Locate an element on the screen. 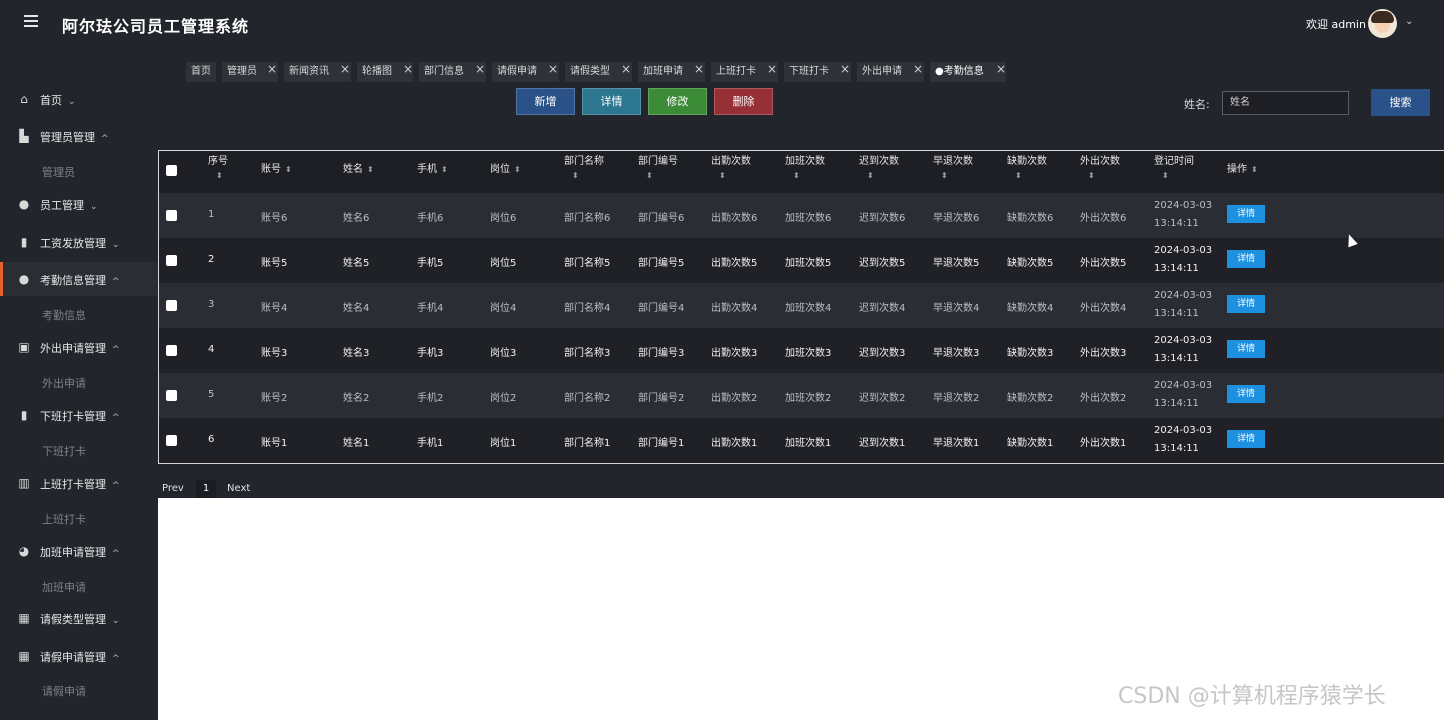 The image size is (1444, 720). sidebar-subitem-overtime: 加班申请 is located at coordinates (64, 587).